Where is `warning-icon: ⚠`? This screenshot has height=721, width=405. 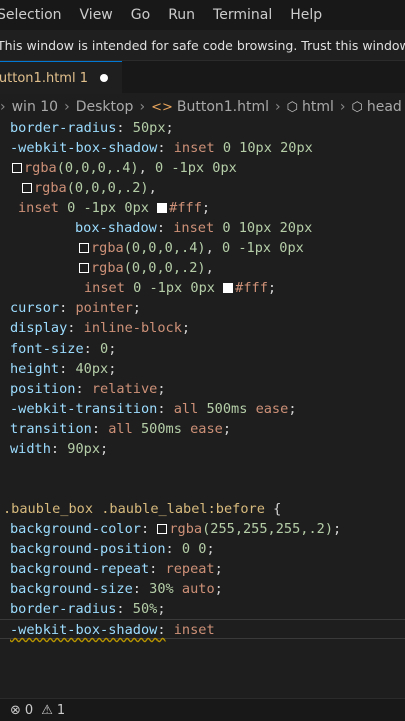 warning-icon: ⚠ is located at coordinates (47, 710).